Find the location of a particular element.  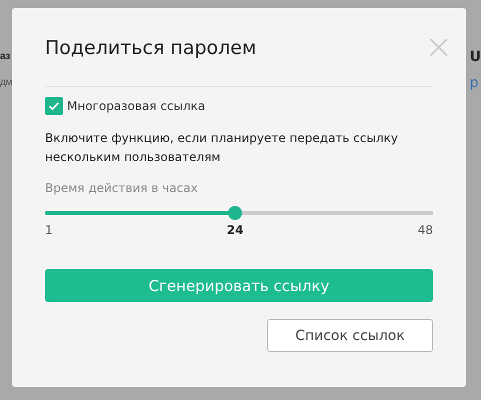

slider-label: Время действия в часах is located at coordinates (122, 188).